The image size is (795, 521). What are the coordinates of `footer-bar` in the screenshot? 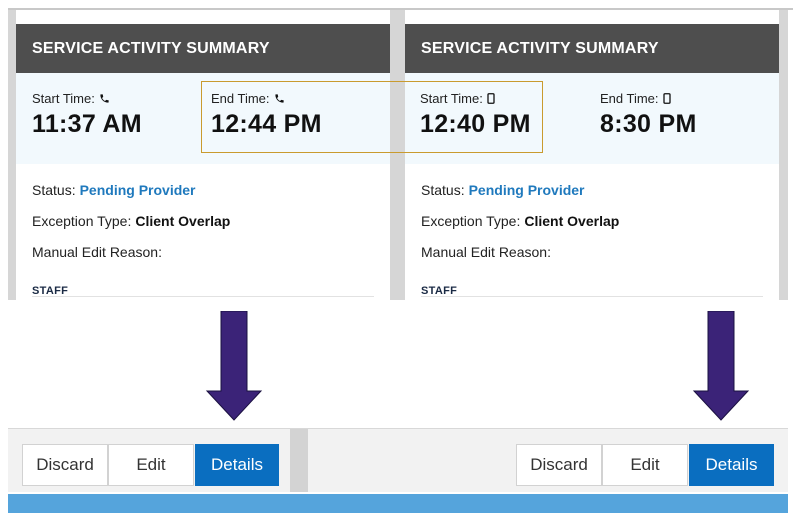 It's located at (398, 503).